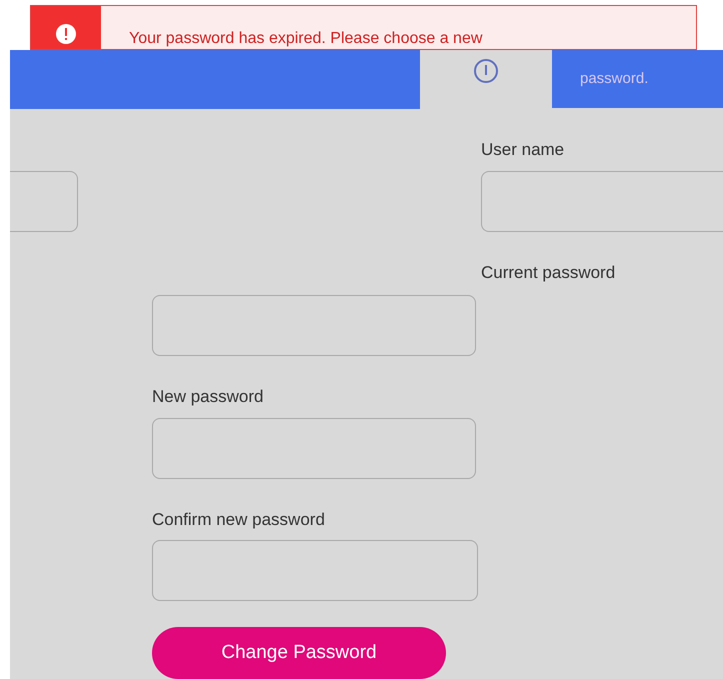 This screenshot has width=723, height=679. I want to click on field-label: Current password, so click(548, 273).